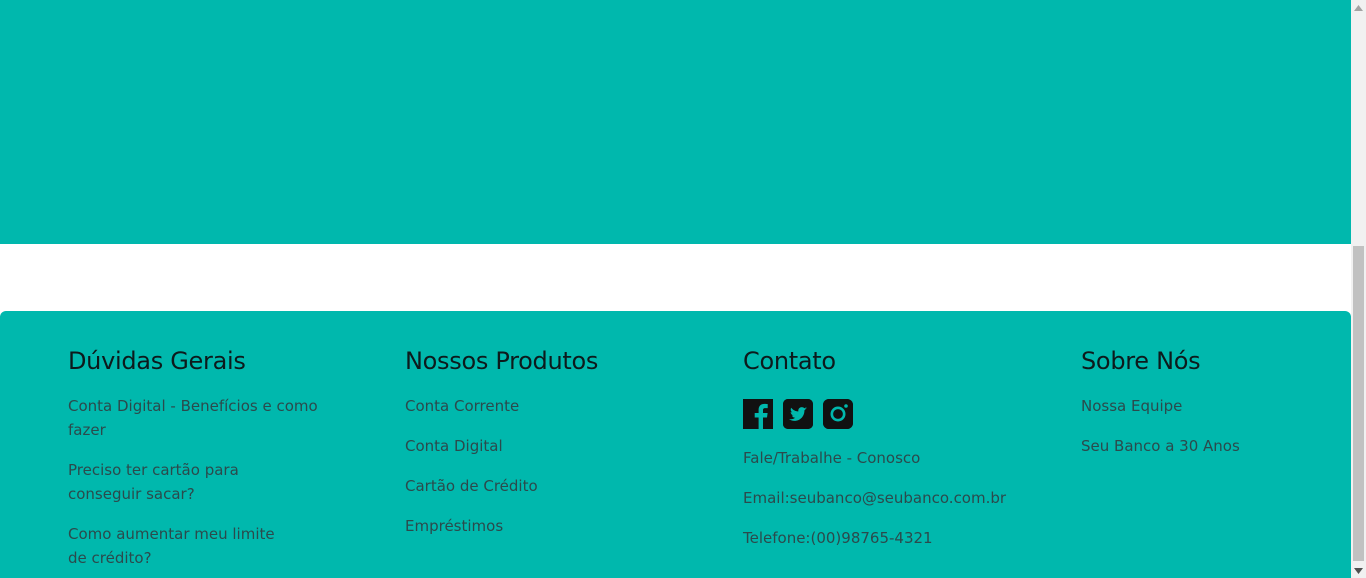 This screenshot has height=578, width=1366. What do you see at coordinates (171, 546) in the screenshot?
I see `faq-link-limite-credito: Como aumentar meu limite de crédito?` at bounding box center [171, 546].